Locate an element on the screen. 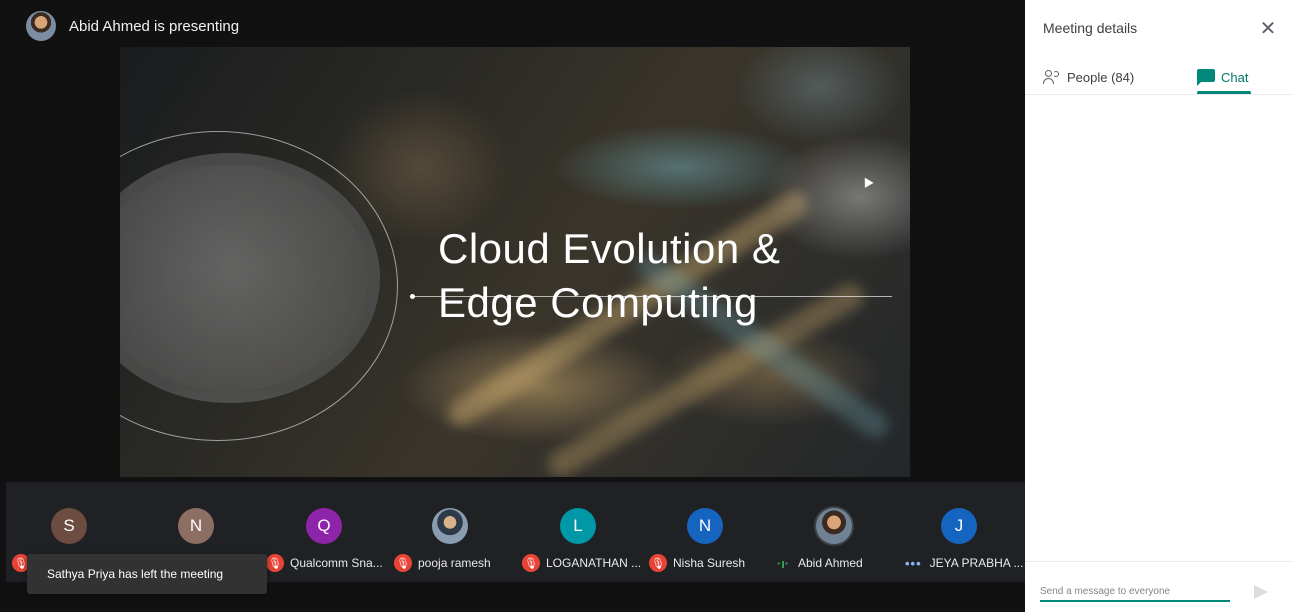 This screenshot has height=612, width=1293. panel-title: Meeting details is located at coordinates (1090, 28).